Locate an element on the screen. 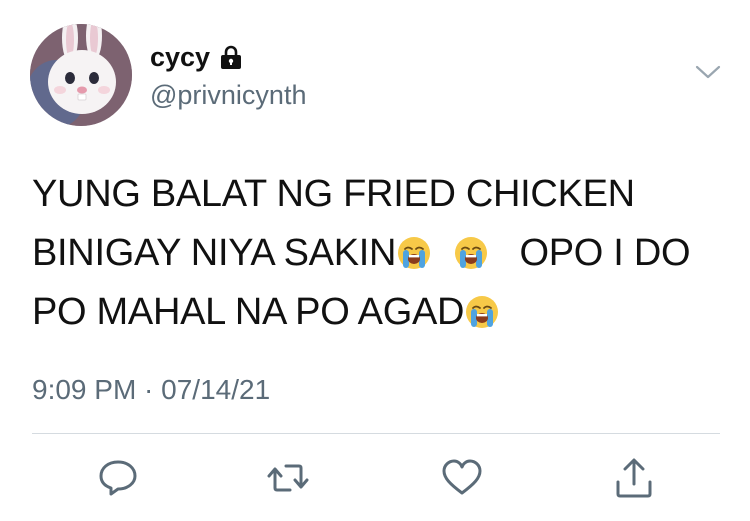 Image resolution: width=750 pixels, height=521 pixels. tweet-text-segment: OPO I DO is located at coordinates (605, 253).